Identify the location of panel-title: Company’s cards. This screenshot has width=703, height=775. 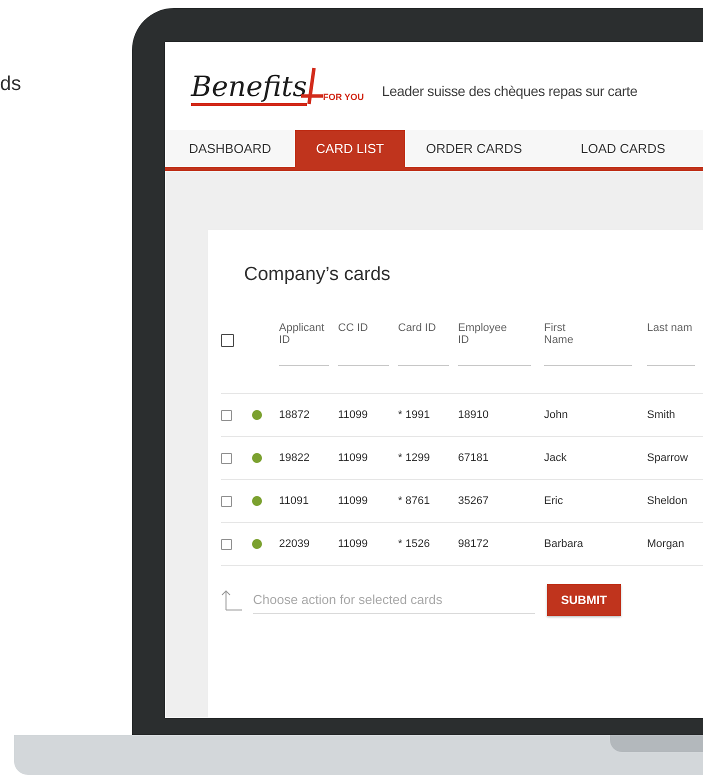
(318, 275).